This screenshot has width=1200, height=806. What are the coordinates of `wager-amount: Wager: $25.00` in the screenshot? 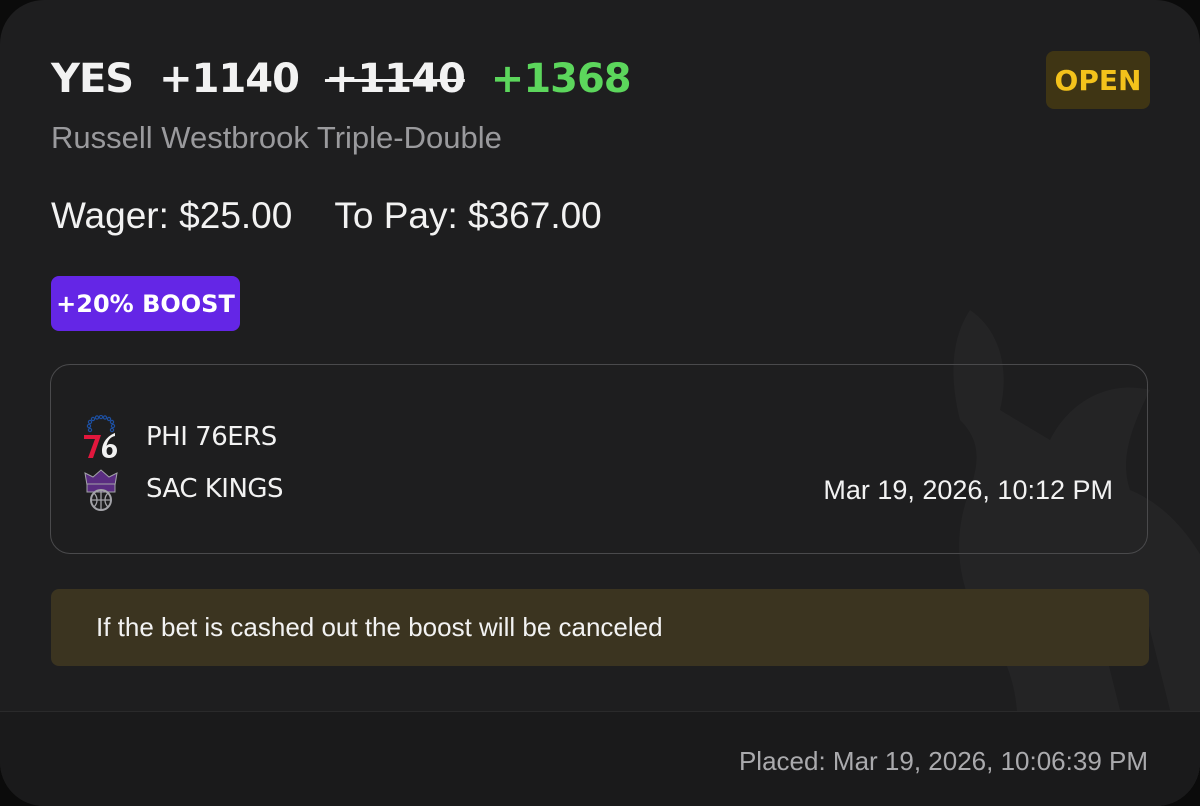 It's located at (172, 215).